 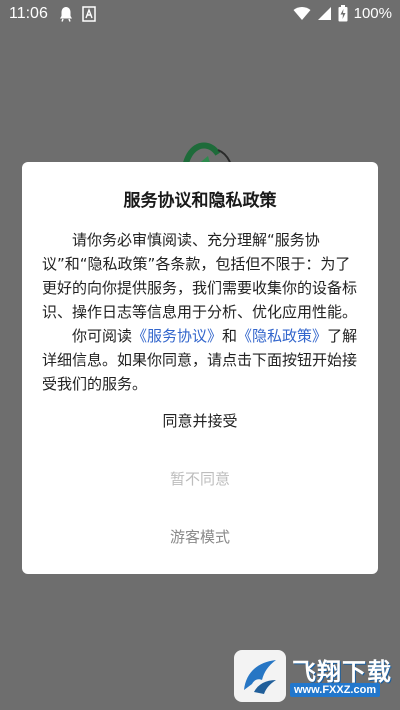 I want to click on terms-link: 《服务协议》, so click(x=177, y=336).